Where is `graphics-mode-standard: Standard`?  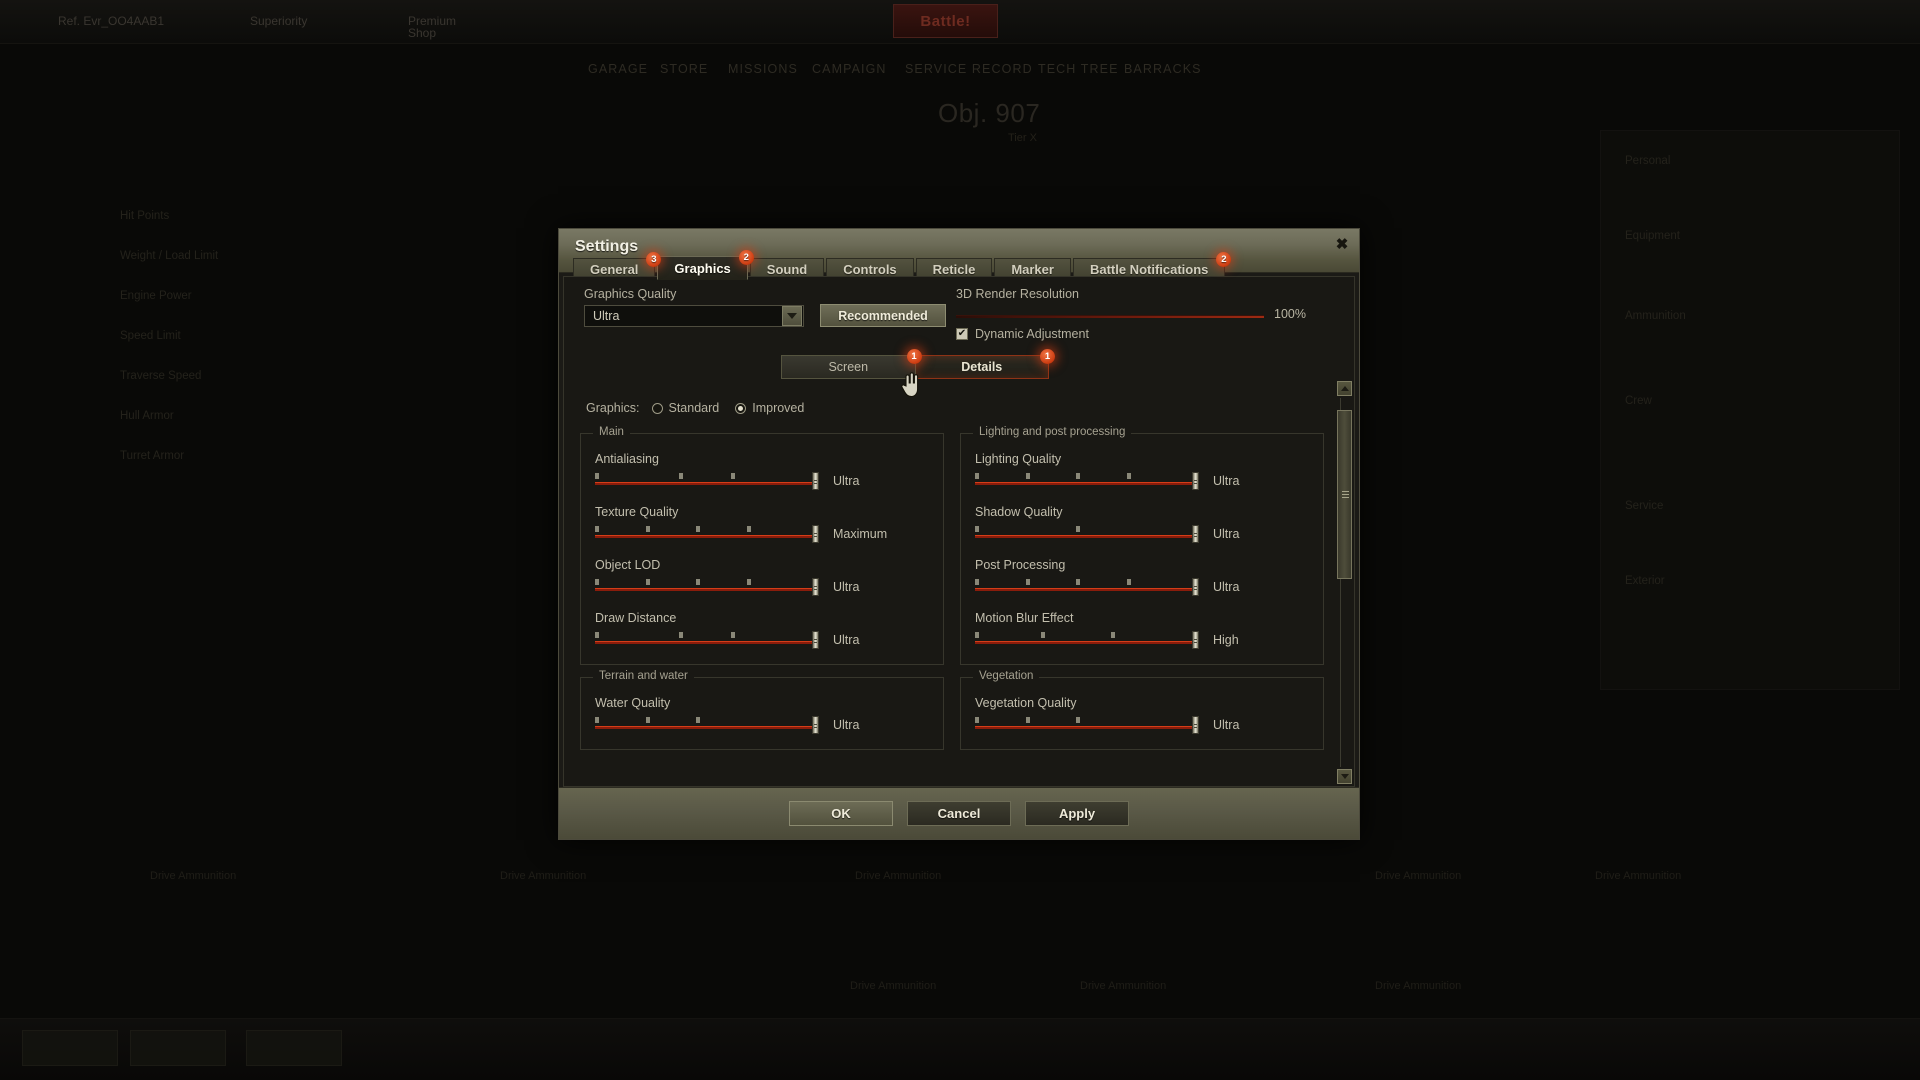
graphics-mode-standard: Standard is located at coordinates (685, 408).